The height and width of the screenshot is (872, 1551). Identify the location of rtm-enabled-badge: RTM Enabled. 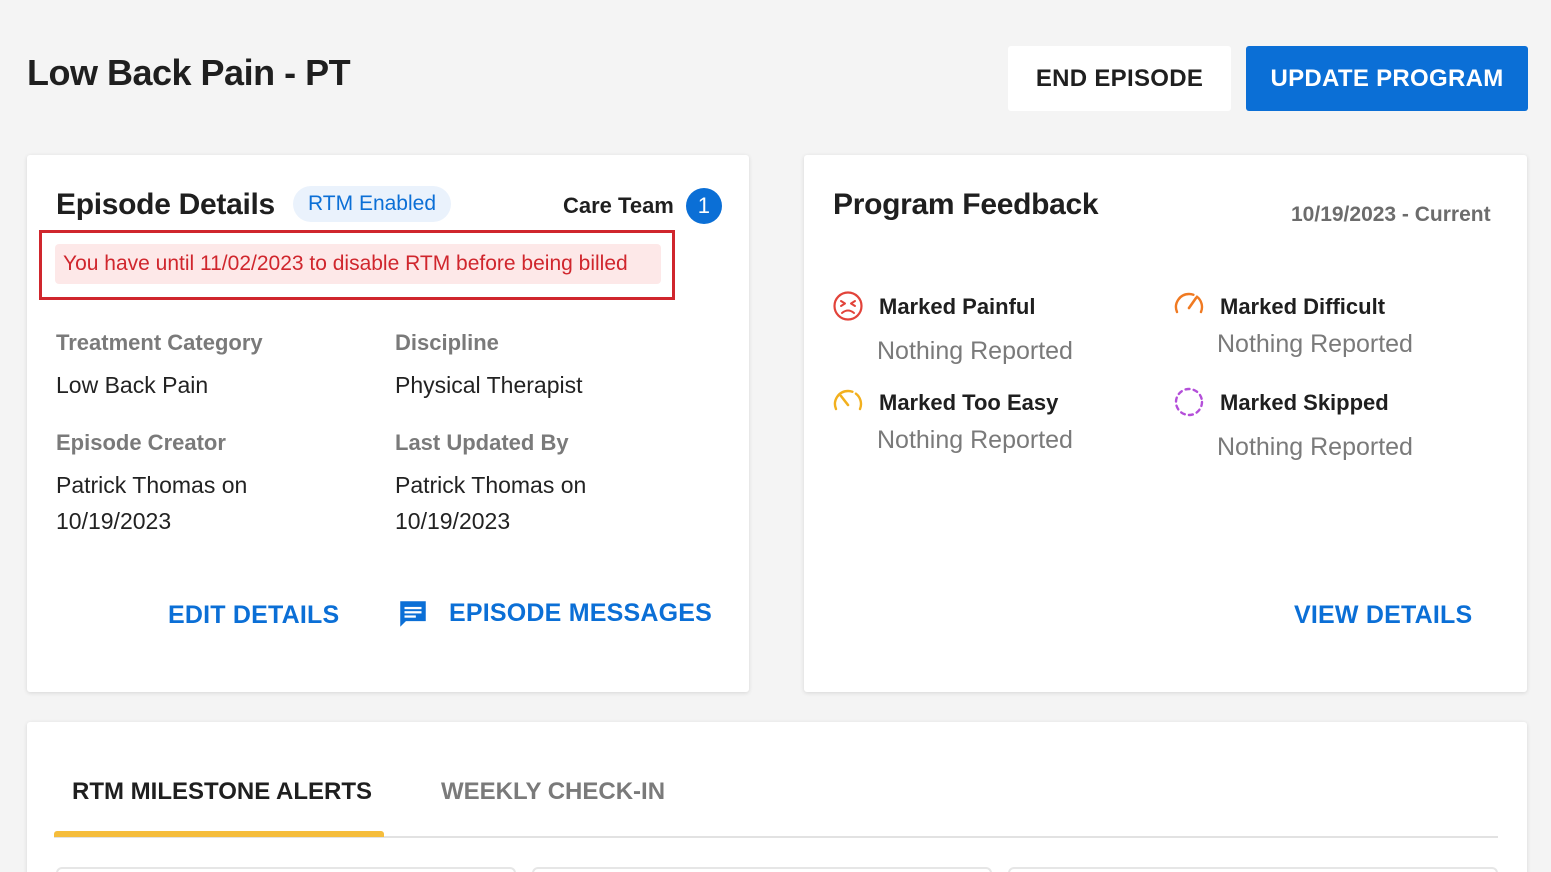
(372, 204).